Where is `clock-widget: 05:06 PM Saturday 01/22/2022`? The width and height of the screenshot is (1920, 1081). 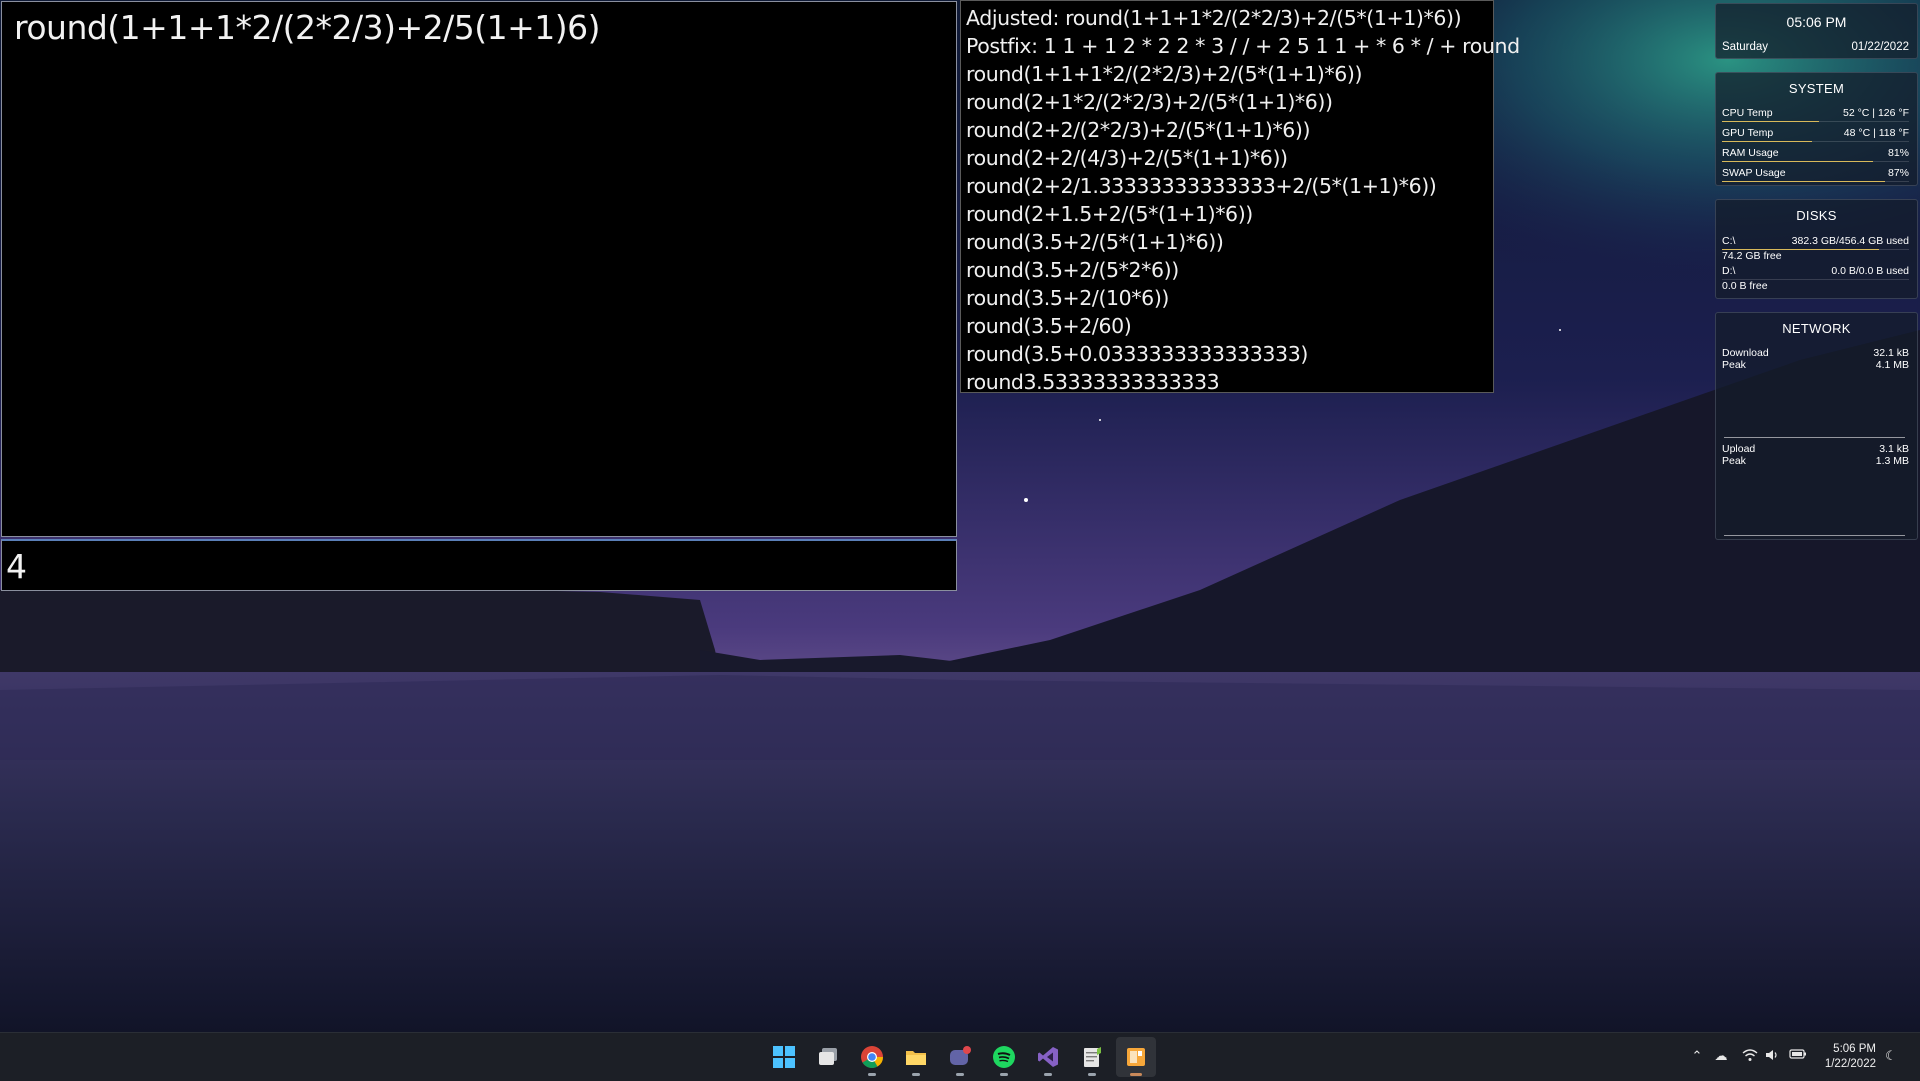
clock-widget: 05:06 PM Saturday 01/22/2022 is located at coordinates (1816, 31).